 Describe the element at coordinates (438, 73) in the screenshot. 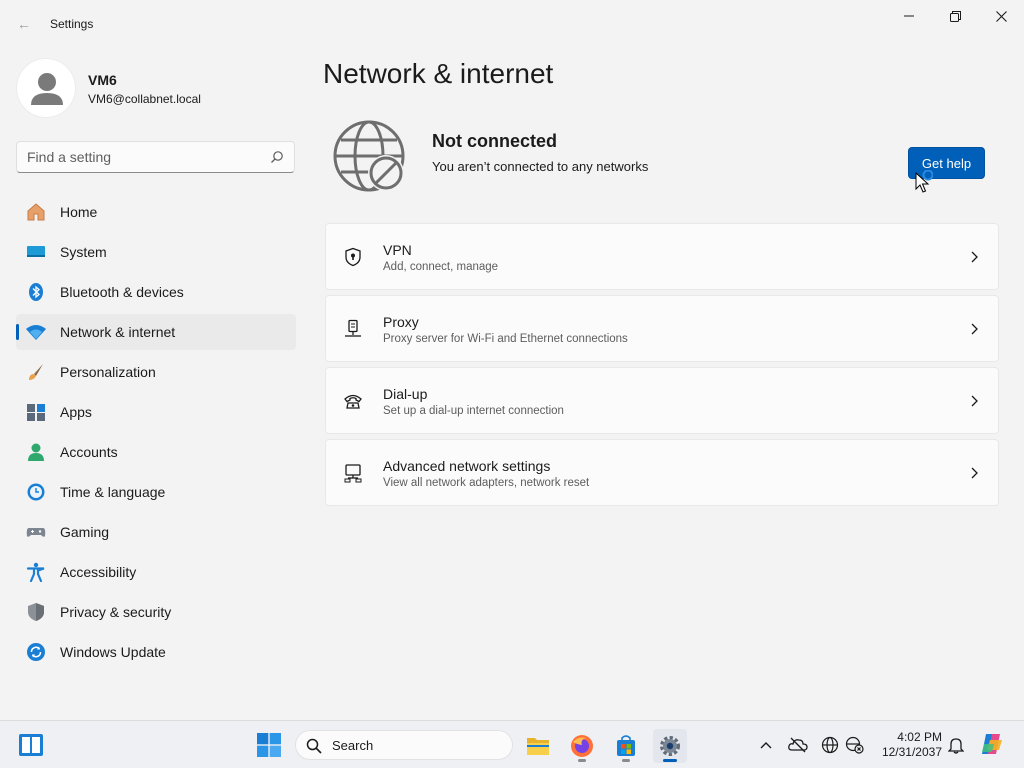

I see `page-title: Network & internet` at that location.